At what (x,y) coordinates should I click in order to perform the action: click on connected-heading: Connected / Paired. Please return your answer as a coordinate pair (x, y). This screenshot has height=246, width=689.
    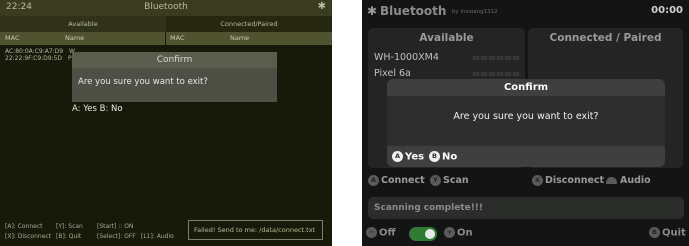
    Looking at the image, I should click on (605, 38).